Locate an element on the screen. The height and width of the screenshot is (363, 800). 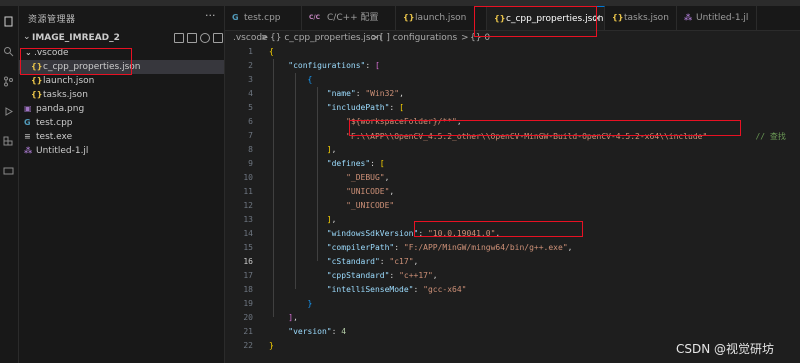
code-line: "intelliSenseMode": "gcc-x64" is located at coordinates (396, 289).